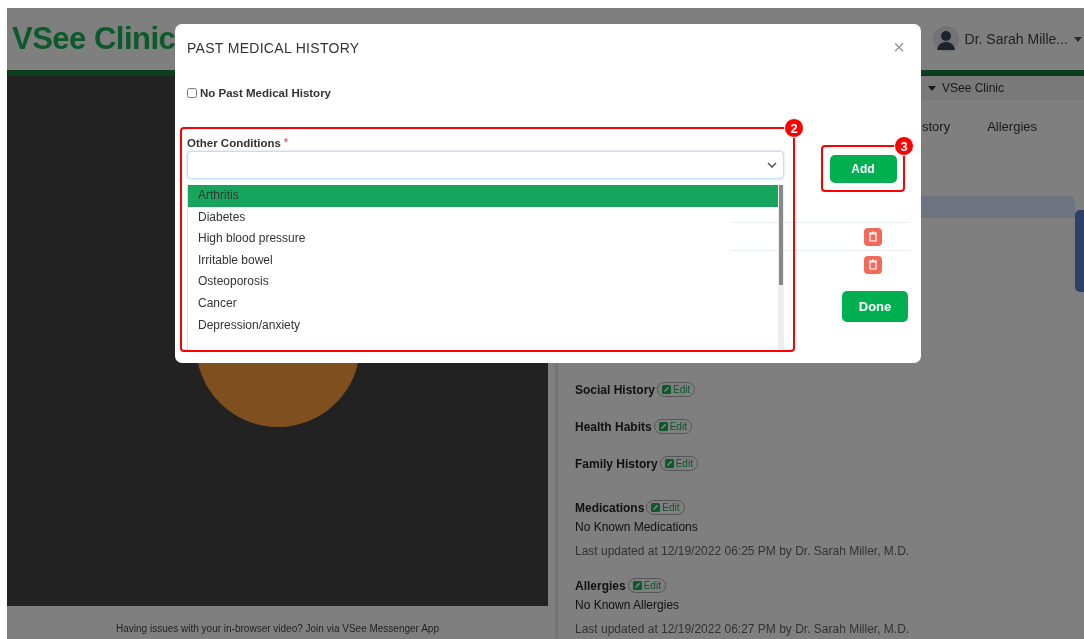 This screenshot has width=1084, height=639. I want to click on section-title: Health Habits, so click(613, 426).